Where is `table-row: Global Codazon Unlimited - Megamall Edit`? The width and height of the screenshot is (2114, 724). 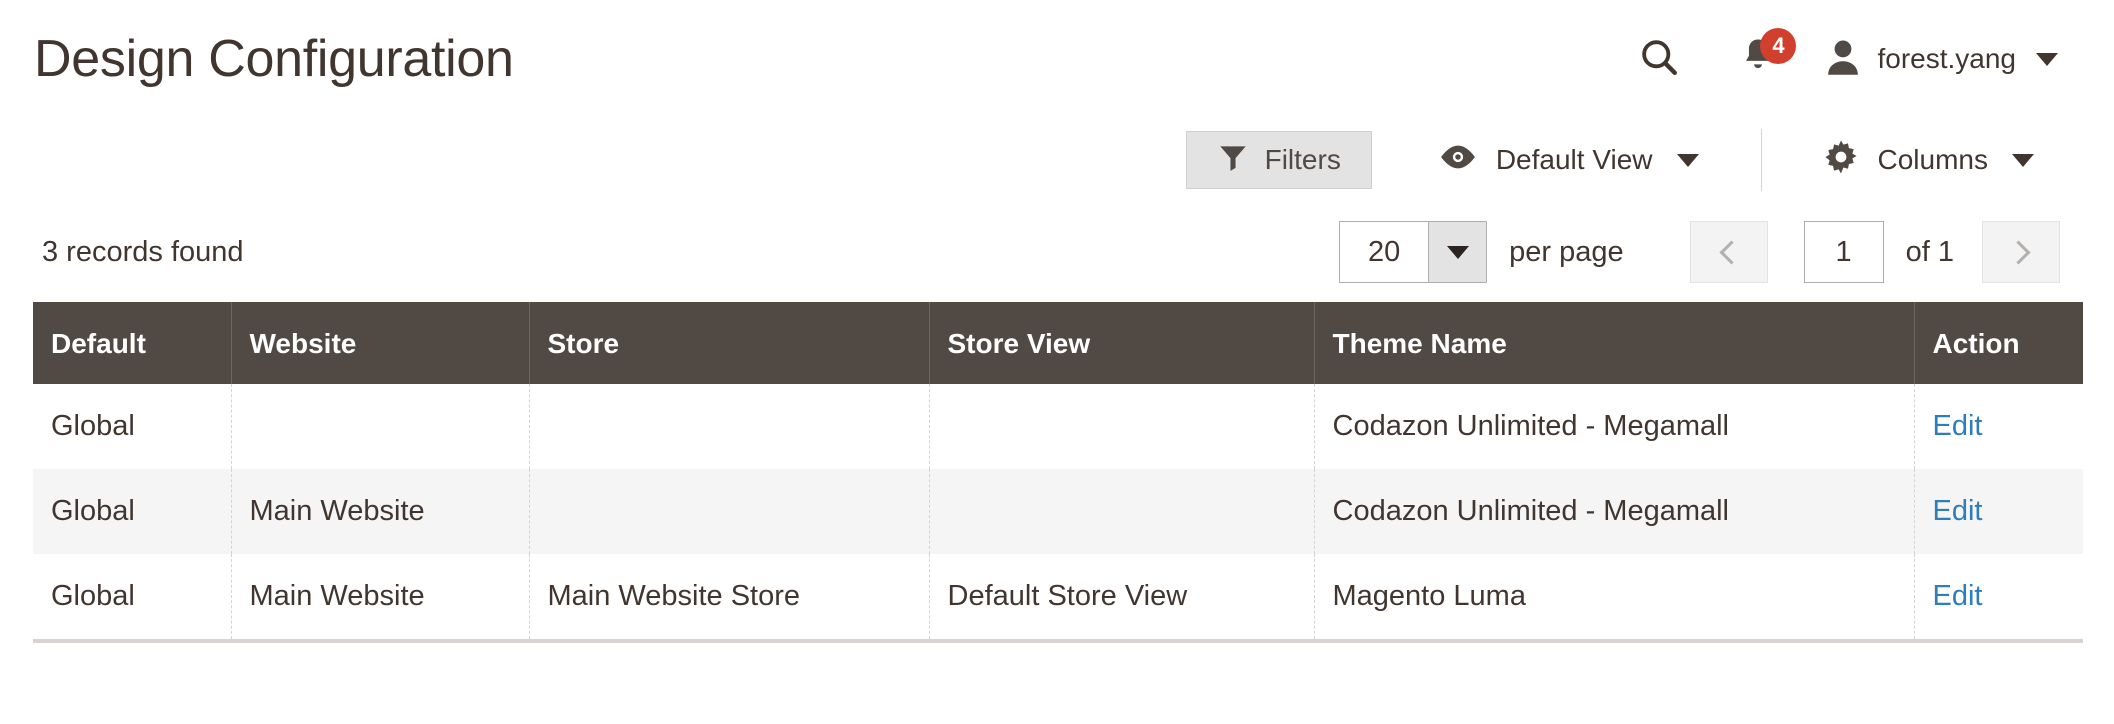
table-row: Global Codazon Unlimited - Megamall Edit is located at coordinates (1058, 426).